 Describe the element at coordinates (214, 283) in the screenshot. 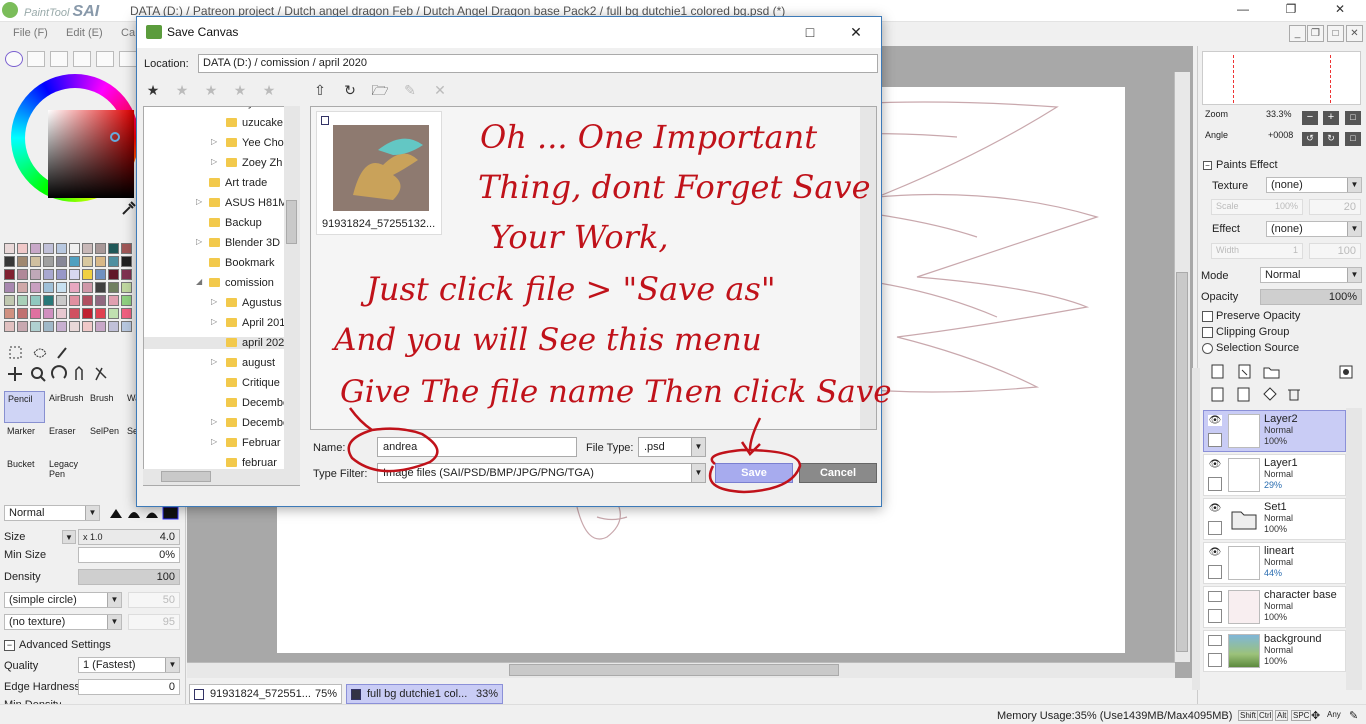

I see `folder-tree-item: ◢ comission` at that location.